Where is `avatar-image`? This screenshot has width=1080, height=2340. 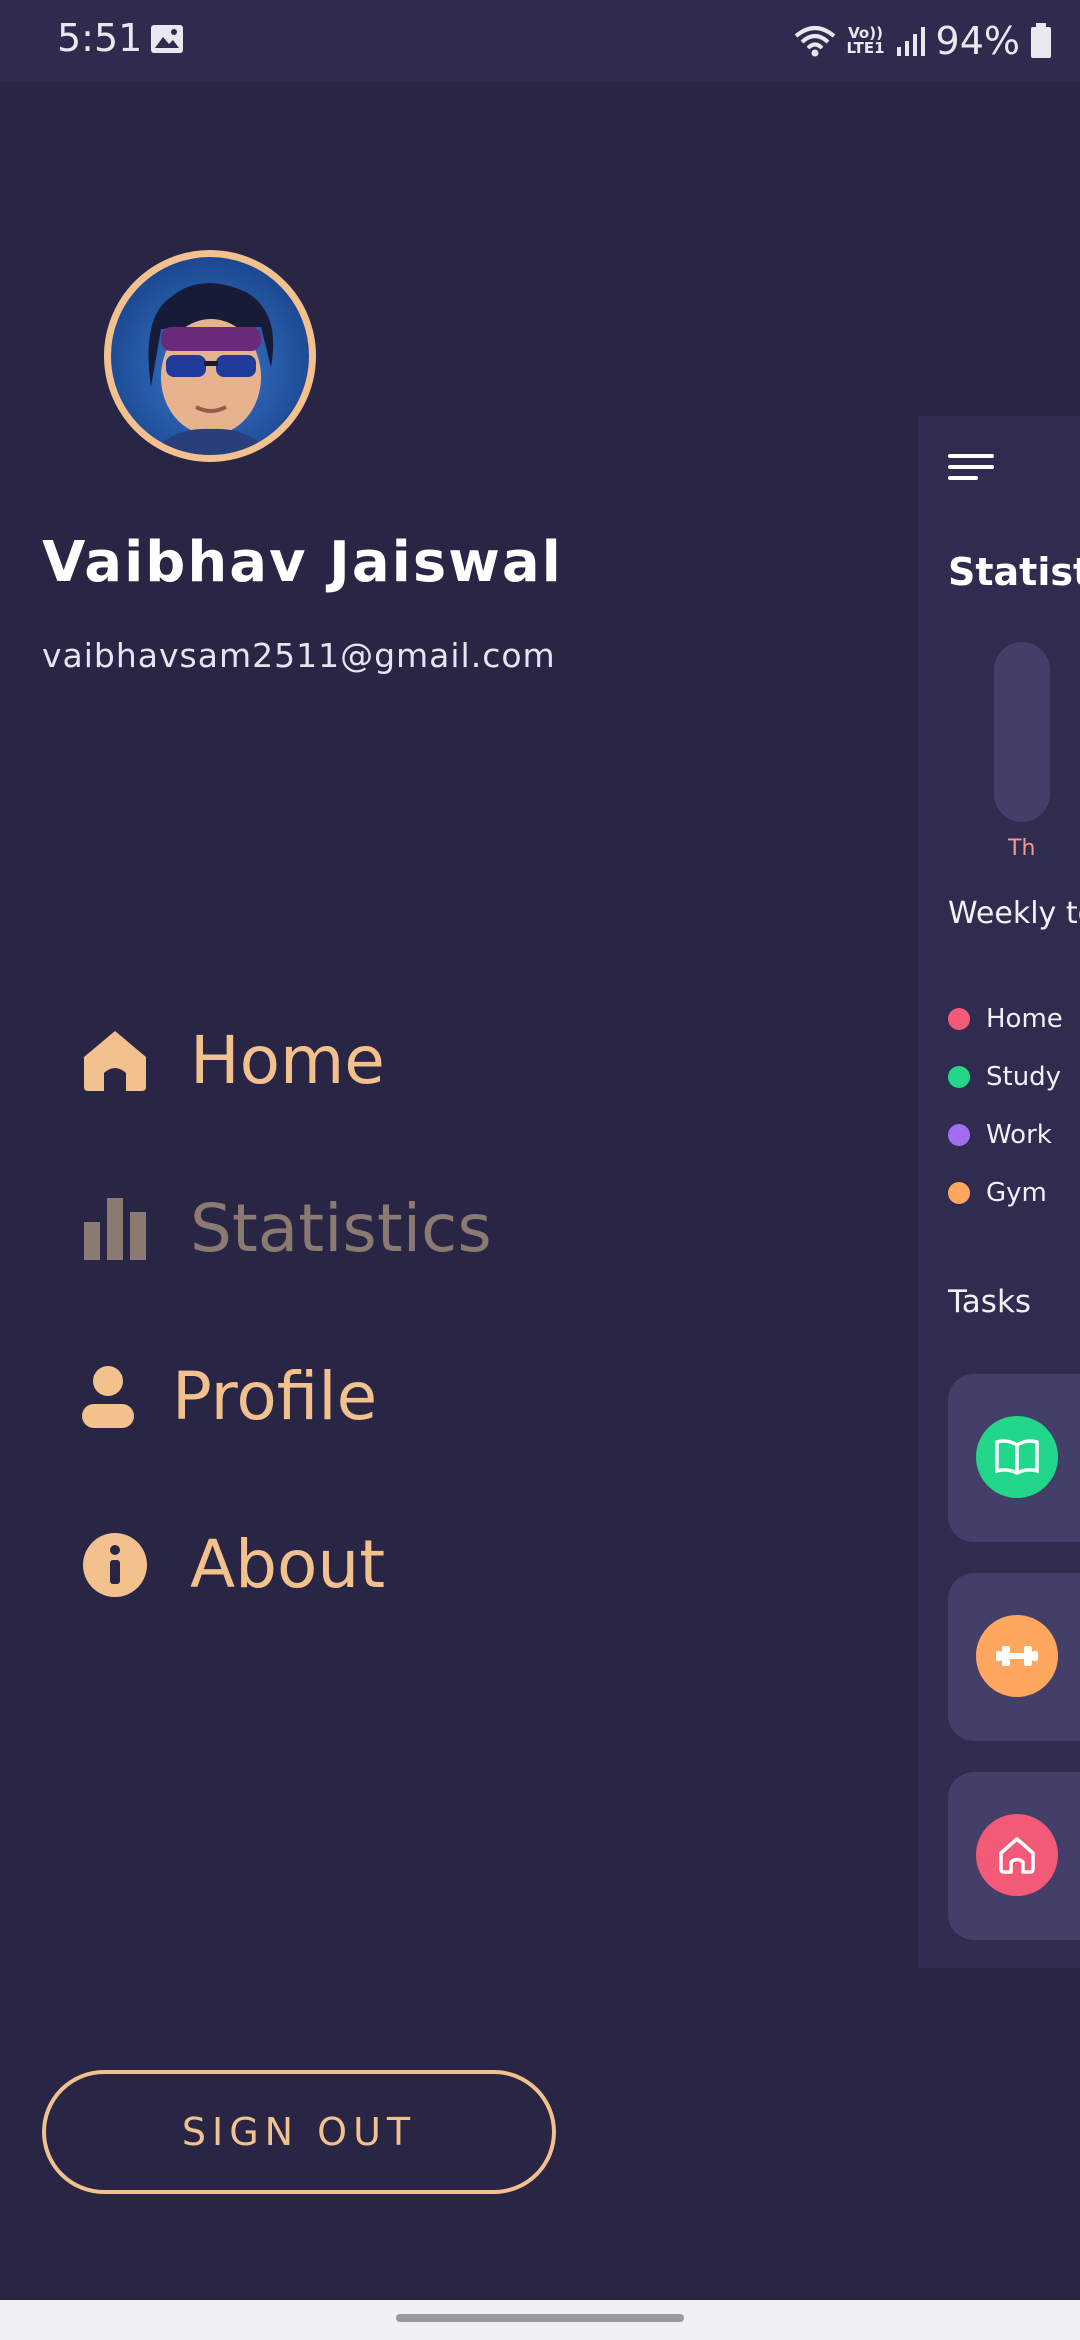 avatar-image is located at coordinates (211, 369).